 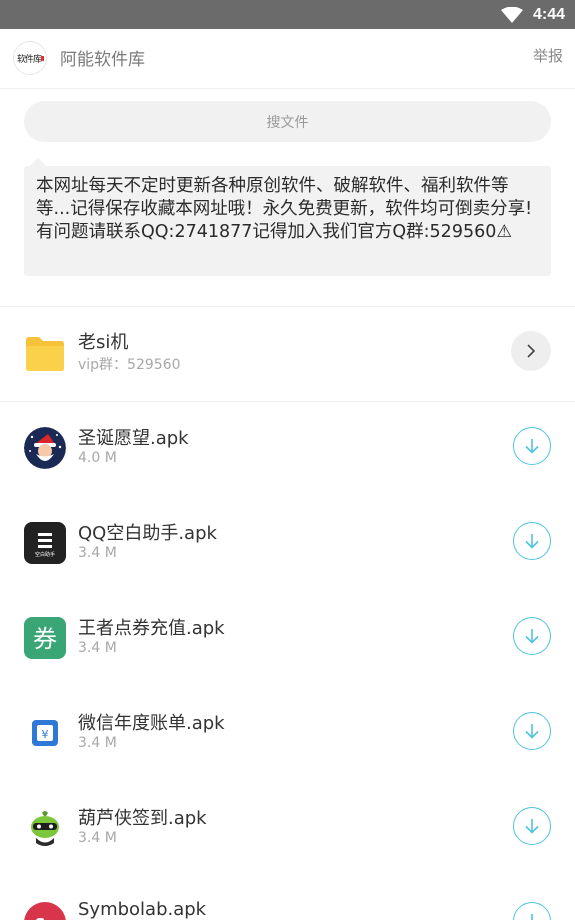 What do you see at coordinates (287, 449) in the screenshot?
I see `file-item: 圣诞愿望.apk 4.0 M` at bounding box center [287, 449].